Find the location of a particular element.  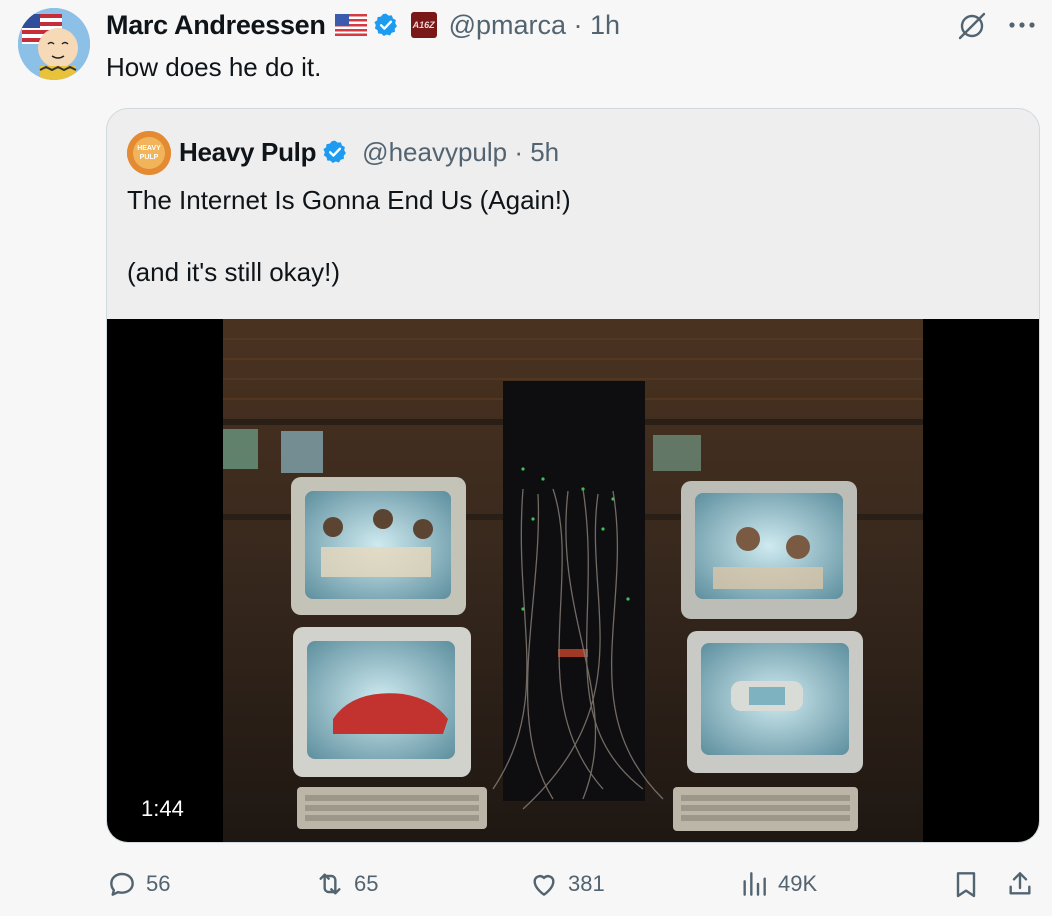

repost-button: 65 is located at coordinates (346, 884).